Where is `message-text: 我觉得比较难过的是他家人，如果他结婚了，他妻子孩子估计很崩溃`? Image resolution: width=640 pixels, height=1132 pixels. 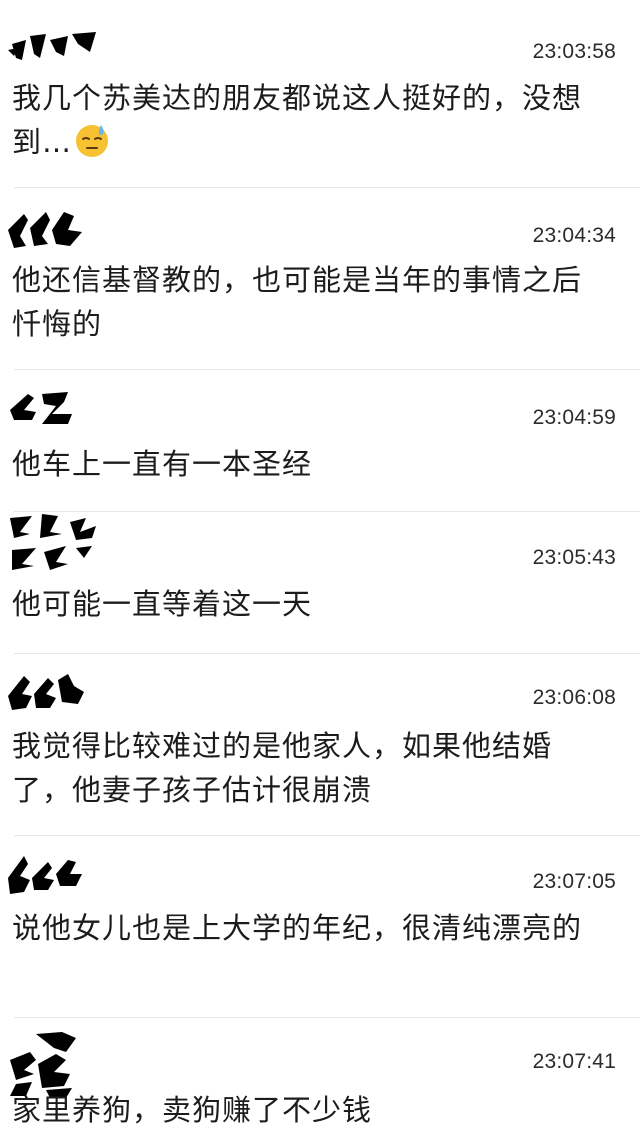 message-text: 我觉得比较难过的是他家人，如果他结婚了，他妻子孩子估计很崩溃 is located at coordinates (307, 768).